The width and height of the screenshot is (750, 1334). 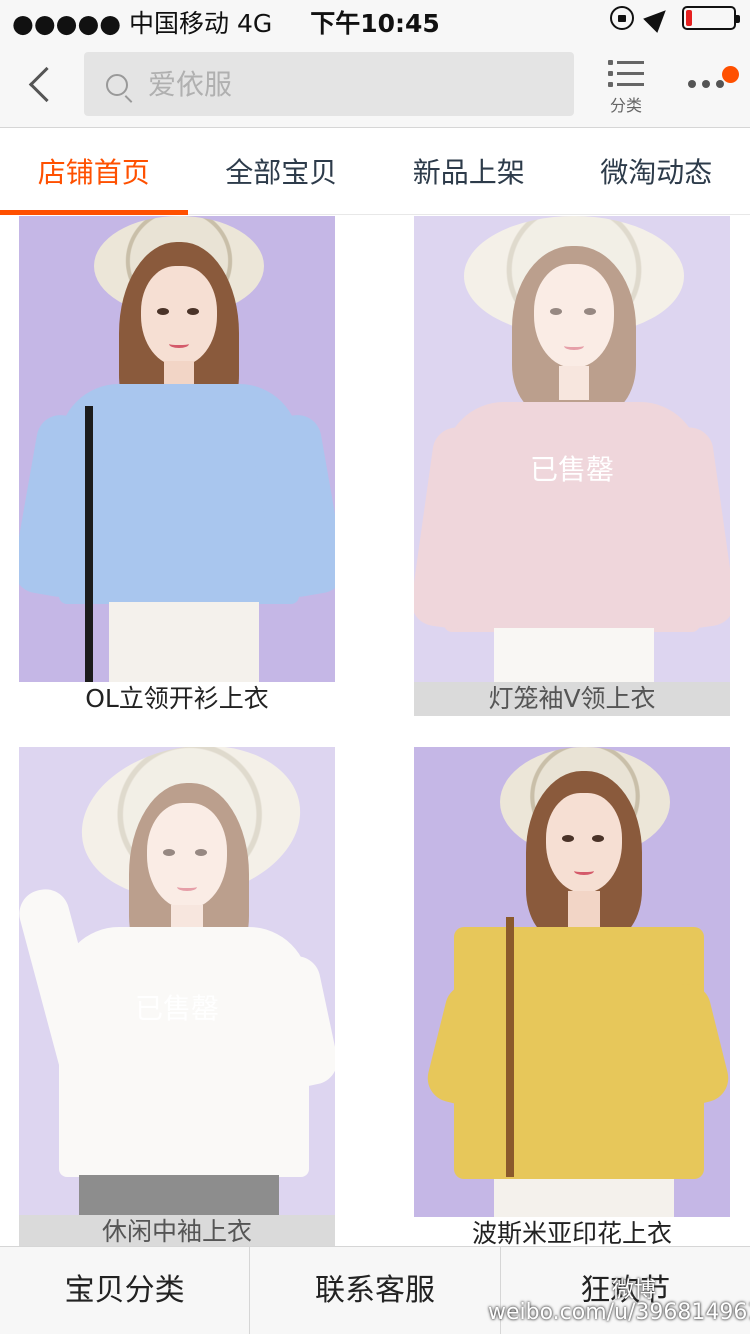 What do you see at coordinates (675, 18) in the screenshot?
I see `status-icons` at bounding box center [675, 18].